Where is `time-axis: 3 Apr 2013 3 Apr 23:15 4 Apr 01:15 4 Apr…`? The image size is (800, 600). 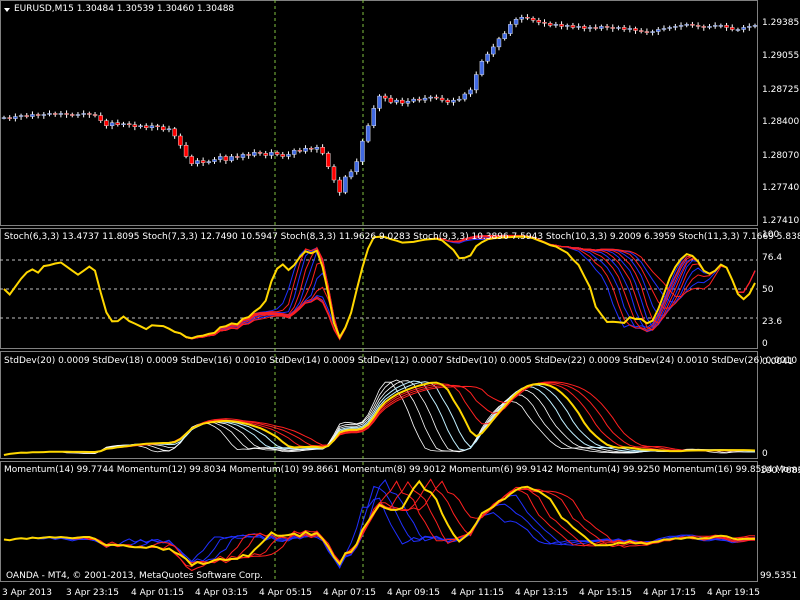 time-axis: 3 Apr 2013 3 Apr 23:15 4 Apr 01:15 4 Apr… is located at coordinates (381, 593).